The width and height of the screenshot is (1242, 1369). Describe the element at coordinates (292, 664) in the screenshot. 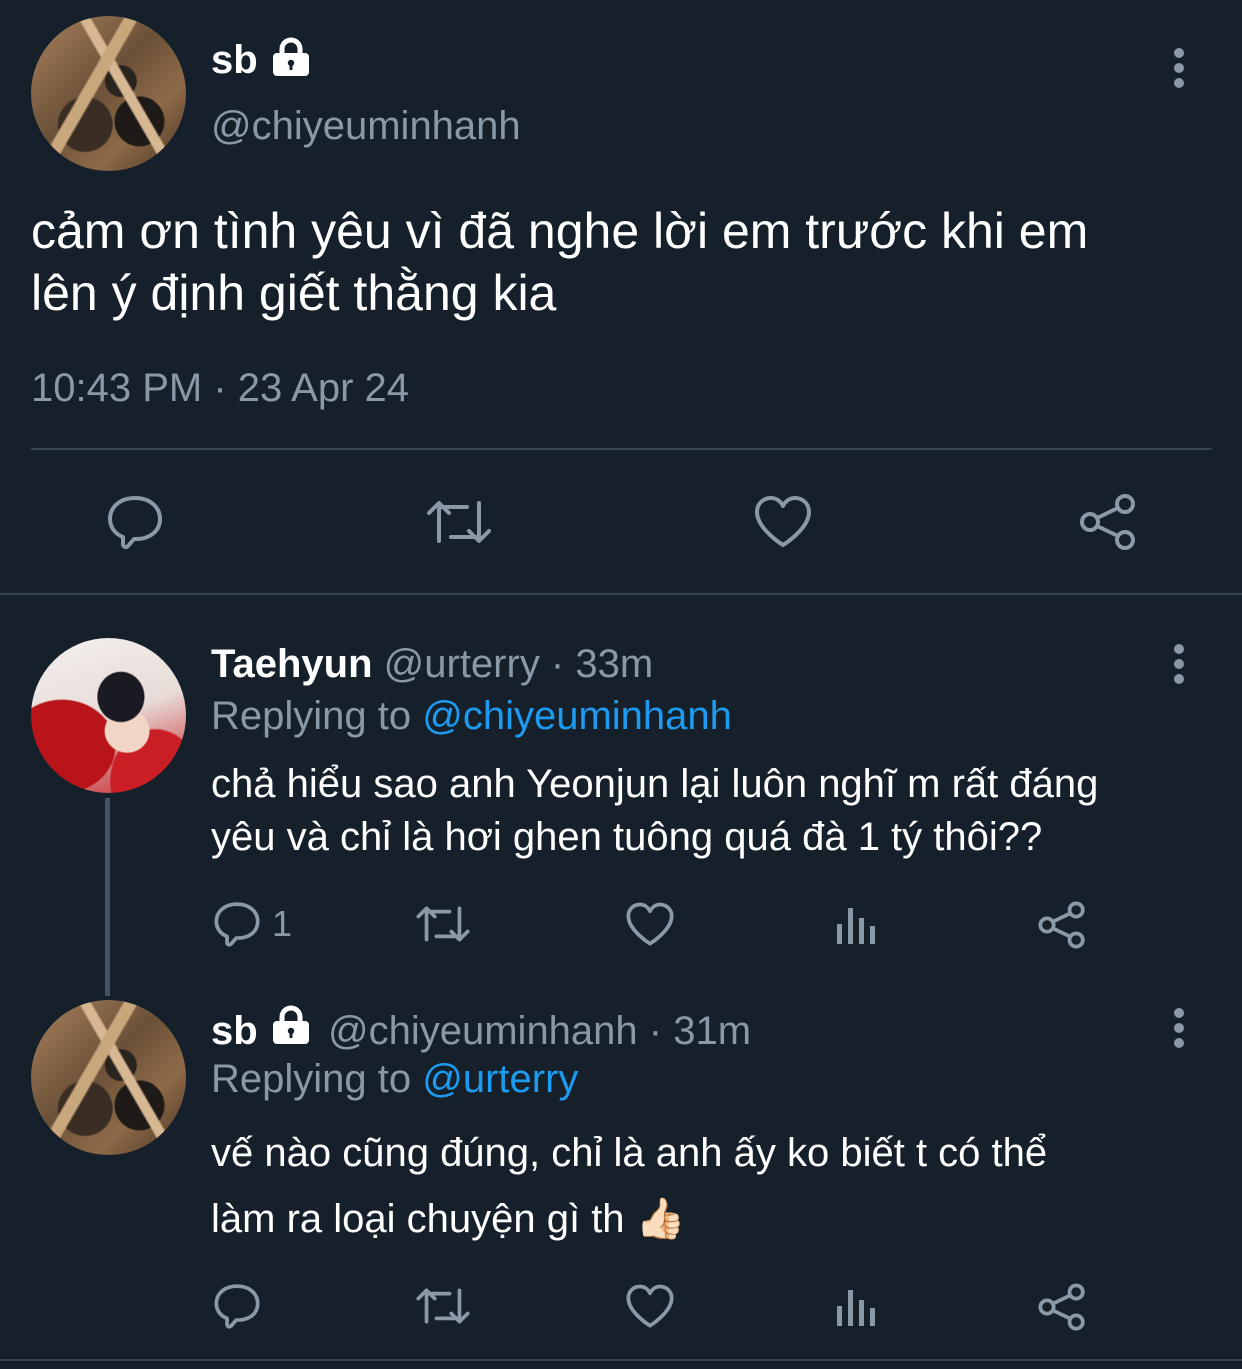

I see `display-name: Taehyun` at that location.